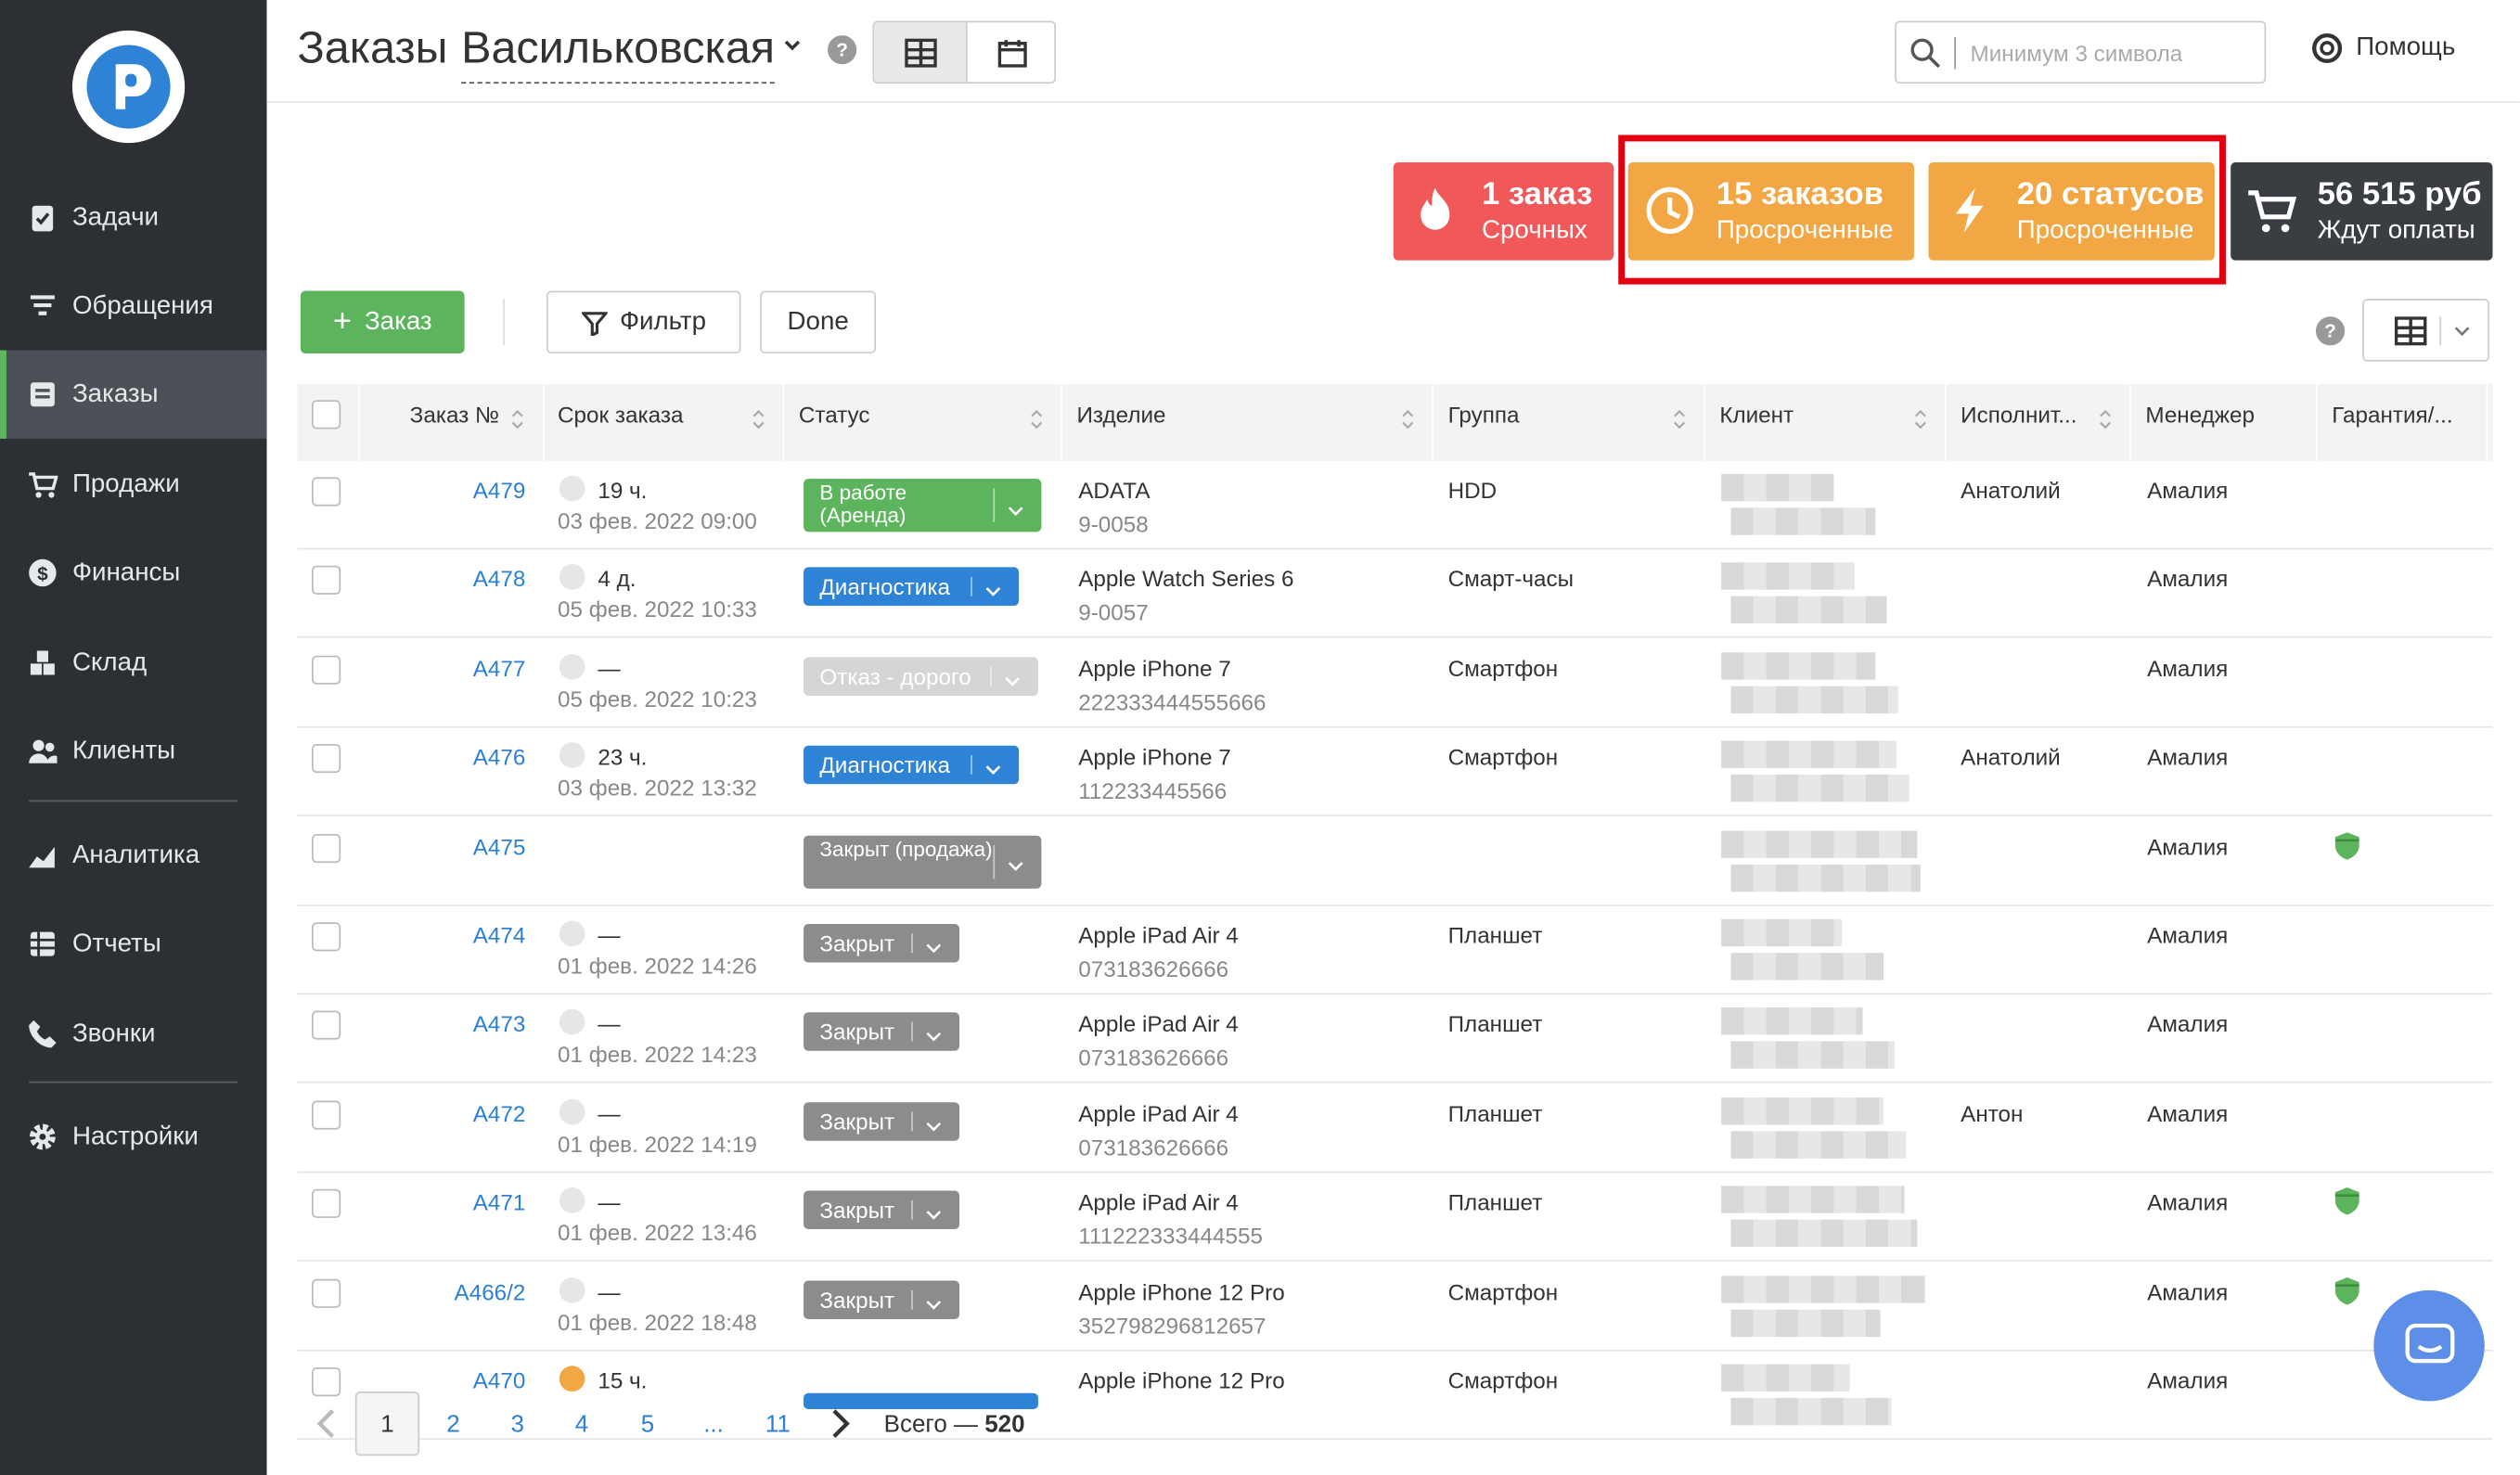 The image size is (2520, 1475). What do you see at coordinates (1503, 211) in the screenshot?
I see `stat-card-0: 1 заказ Срочных` at bounding box center [1503, 211].